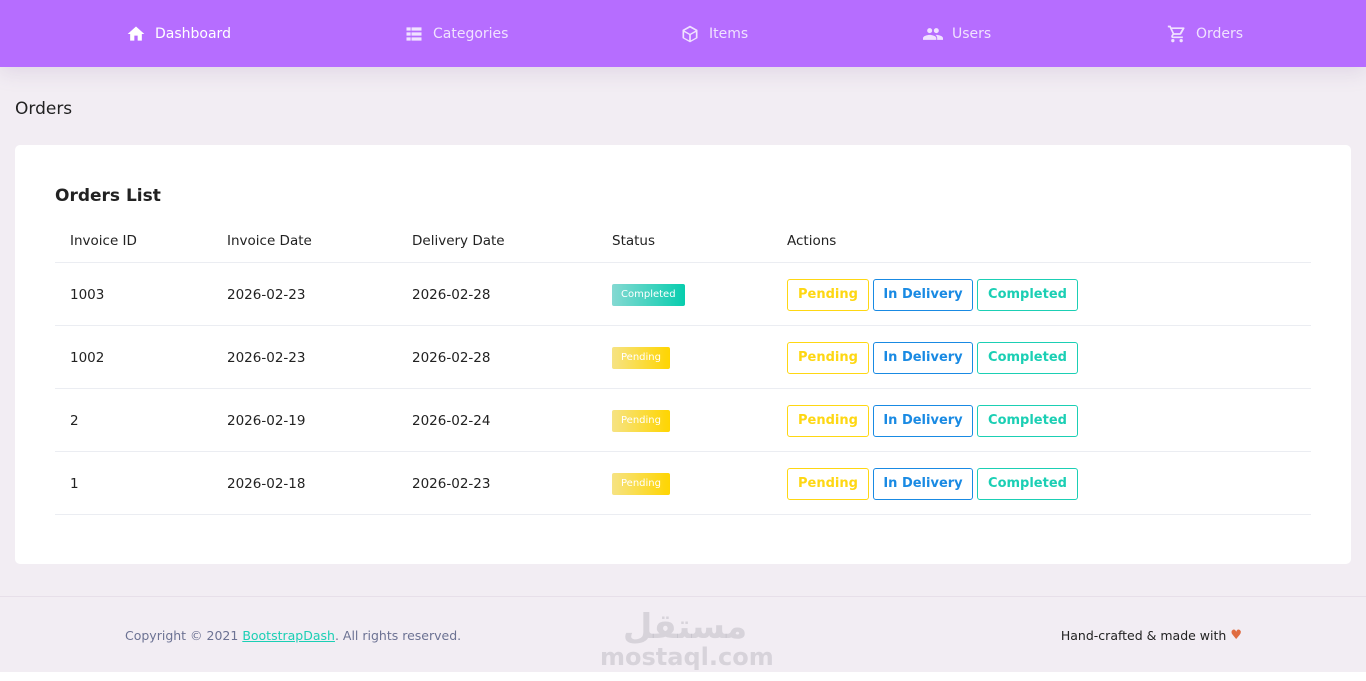 This screenshot has height=681, width=1366. I want to click on cube-icon, so click(690, 34).